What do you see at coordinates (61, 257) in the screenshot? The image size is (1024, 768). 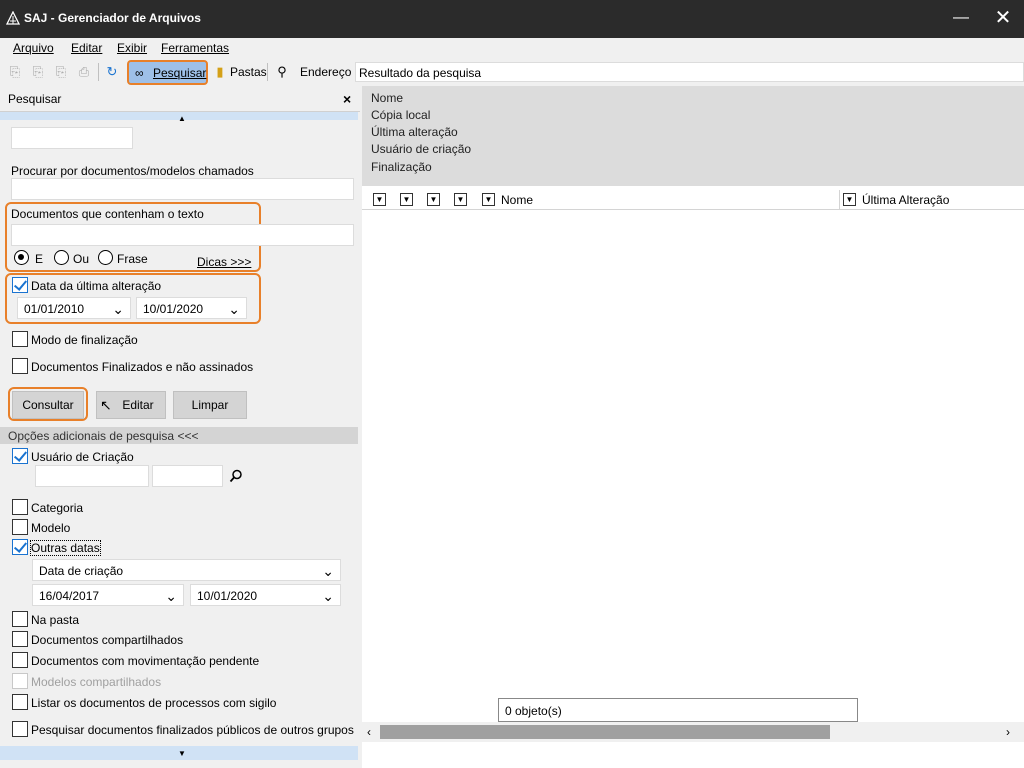 I see `radio-or` at bounding box center [61, 257].